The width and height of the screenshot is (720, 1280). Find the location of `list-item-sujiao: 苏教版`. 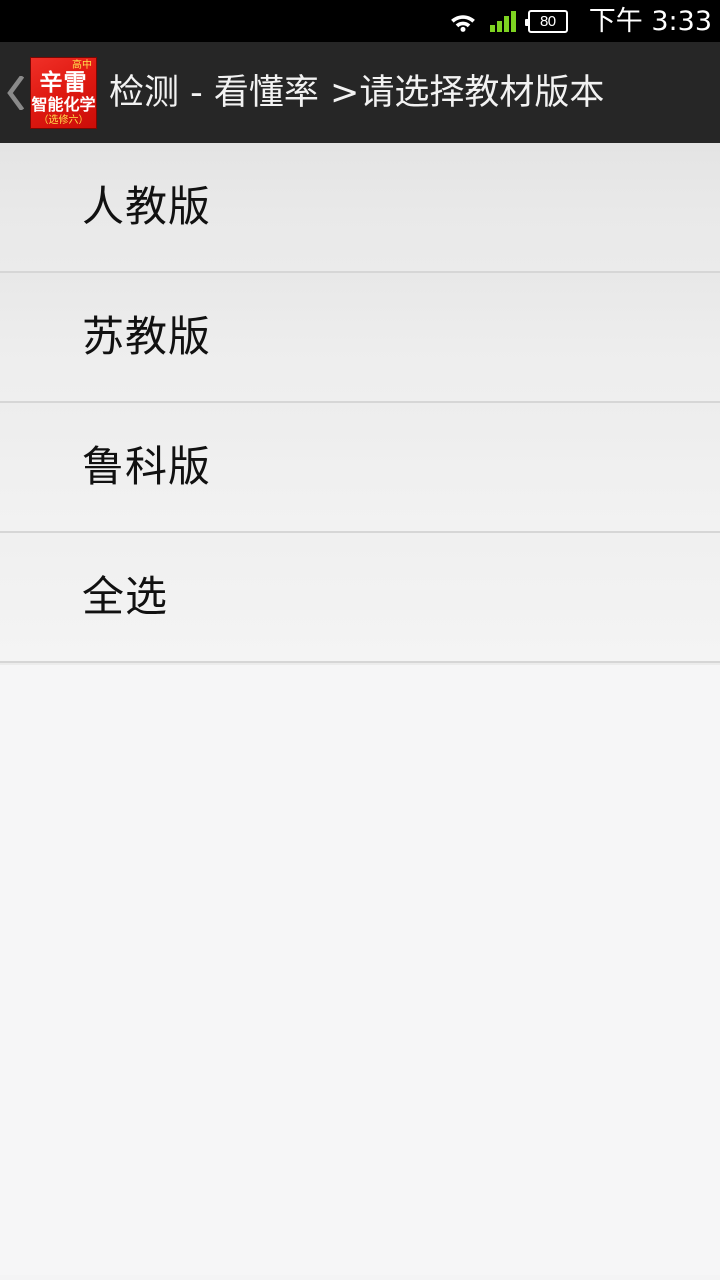

list-item-sujiao: 苏教版 is located at coordinates (360, 339).